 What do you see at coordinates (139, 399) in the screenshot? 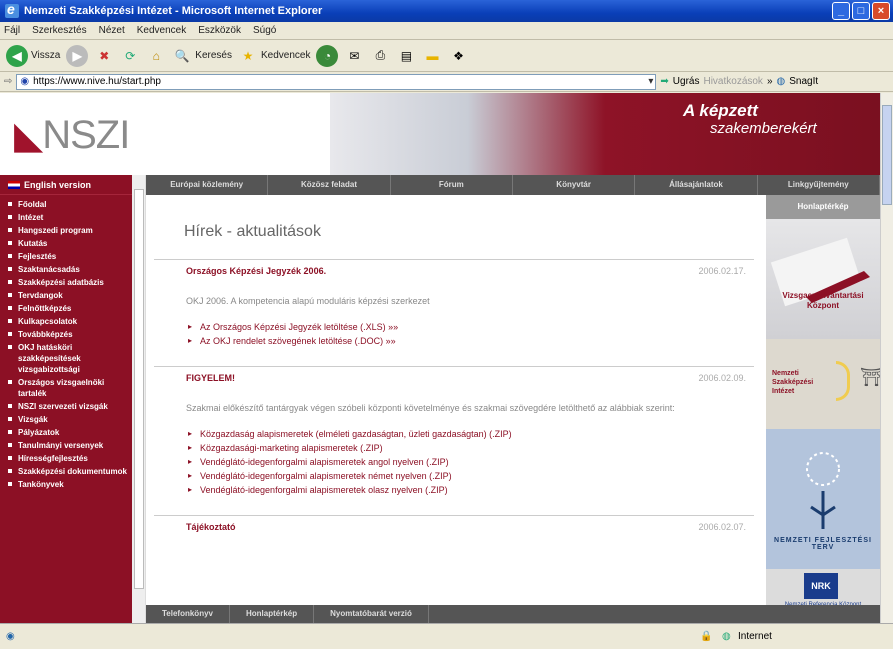
I see `nav-scrollbar` at bounding box center [139, 399].